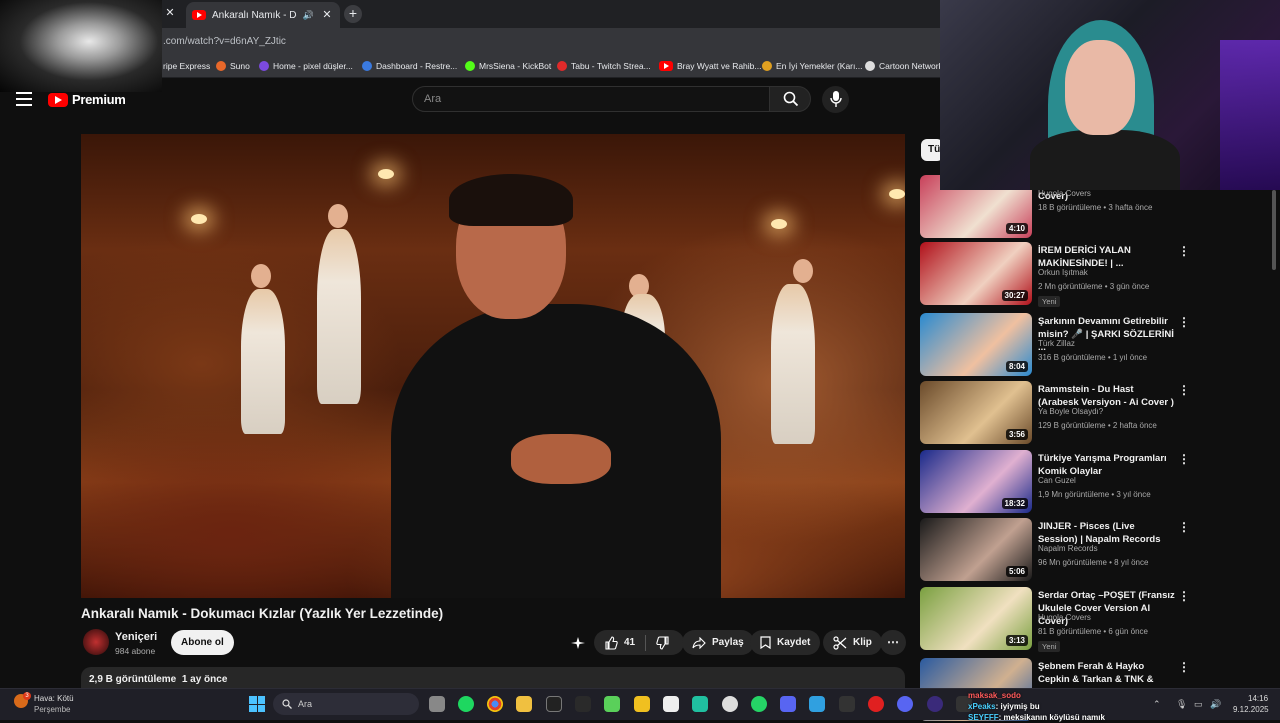 The image size is (1280, 723). What do you see at coordinates (785, 642) in the screenshot?
I see `save-button: Kaydet` at bounding box center [785, 642].